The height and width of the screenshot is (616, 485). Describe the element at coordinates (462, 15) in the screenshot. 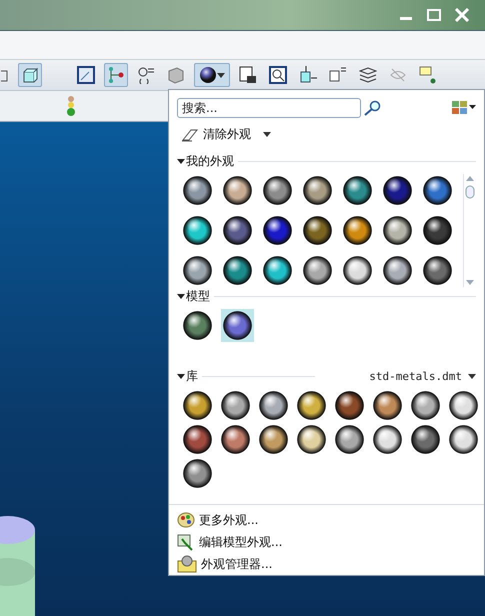

I see `close-icon` at that location.